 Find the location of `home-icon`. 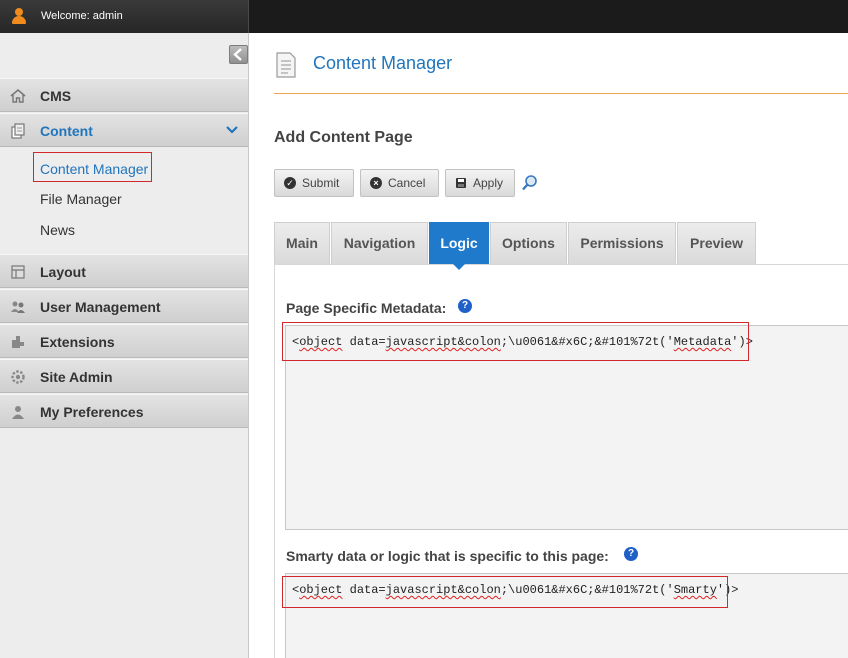

home-icon is located at coordinates (18, 95).